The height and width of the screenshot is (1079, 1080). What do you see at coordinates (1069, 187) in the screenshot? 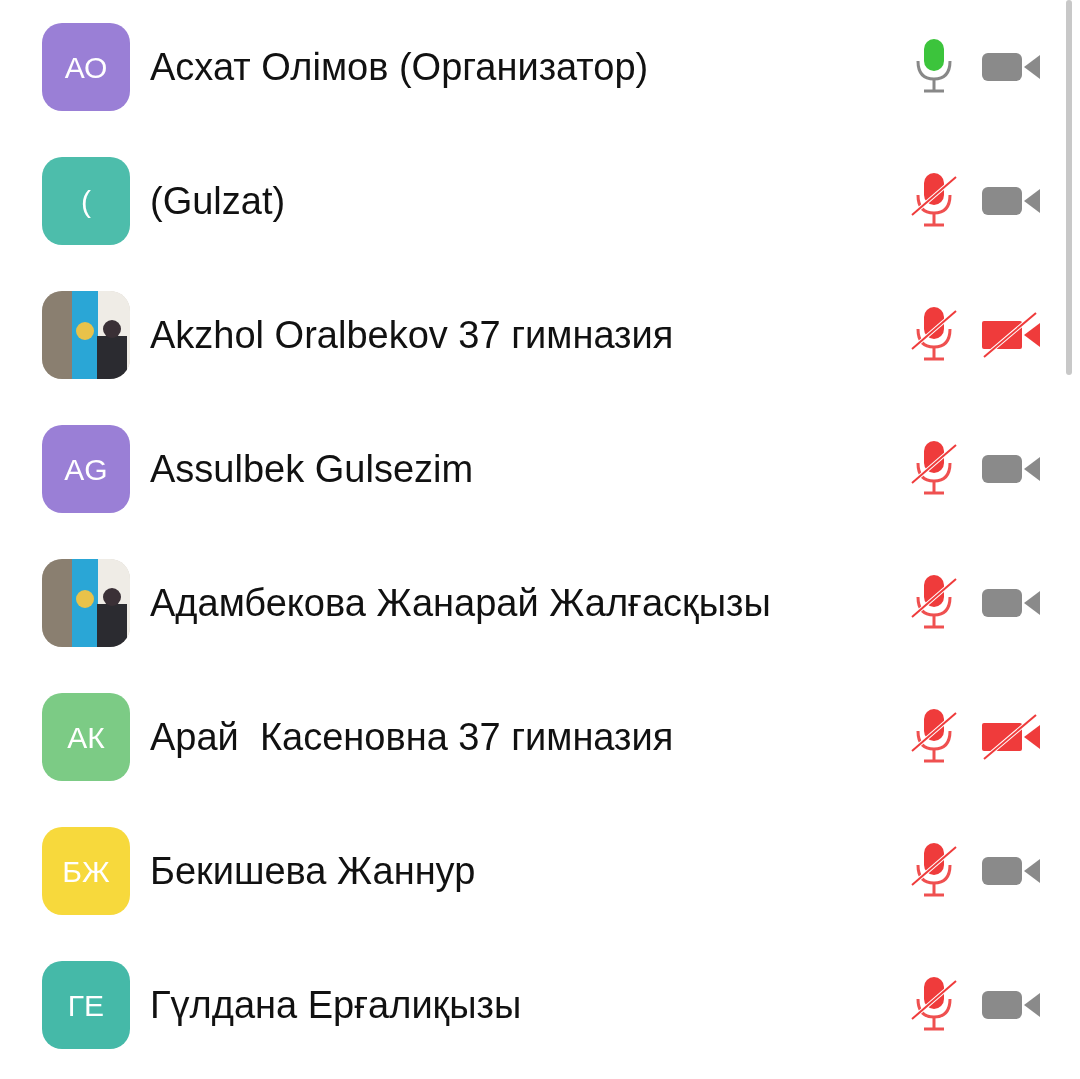
I see `scrollbar` at bounding box center [1069, 187].